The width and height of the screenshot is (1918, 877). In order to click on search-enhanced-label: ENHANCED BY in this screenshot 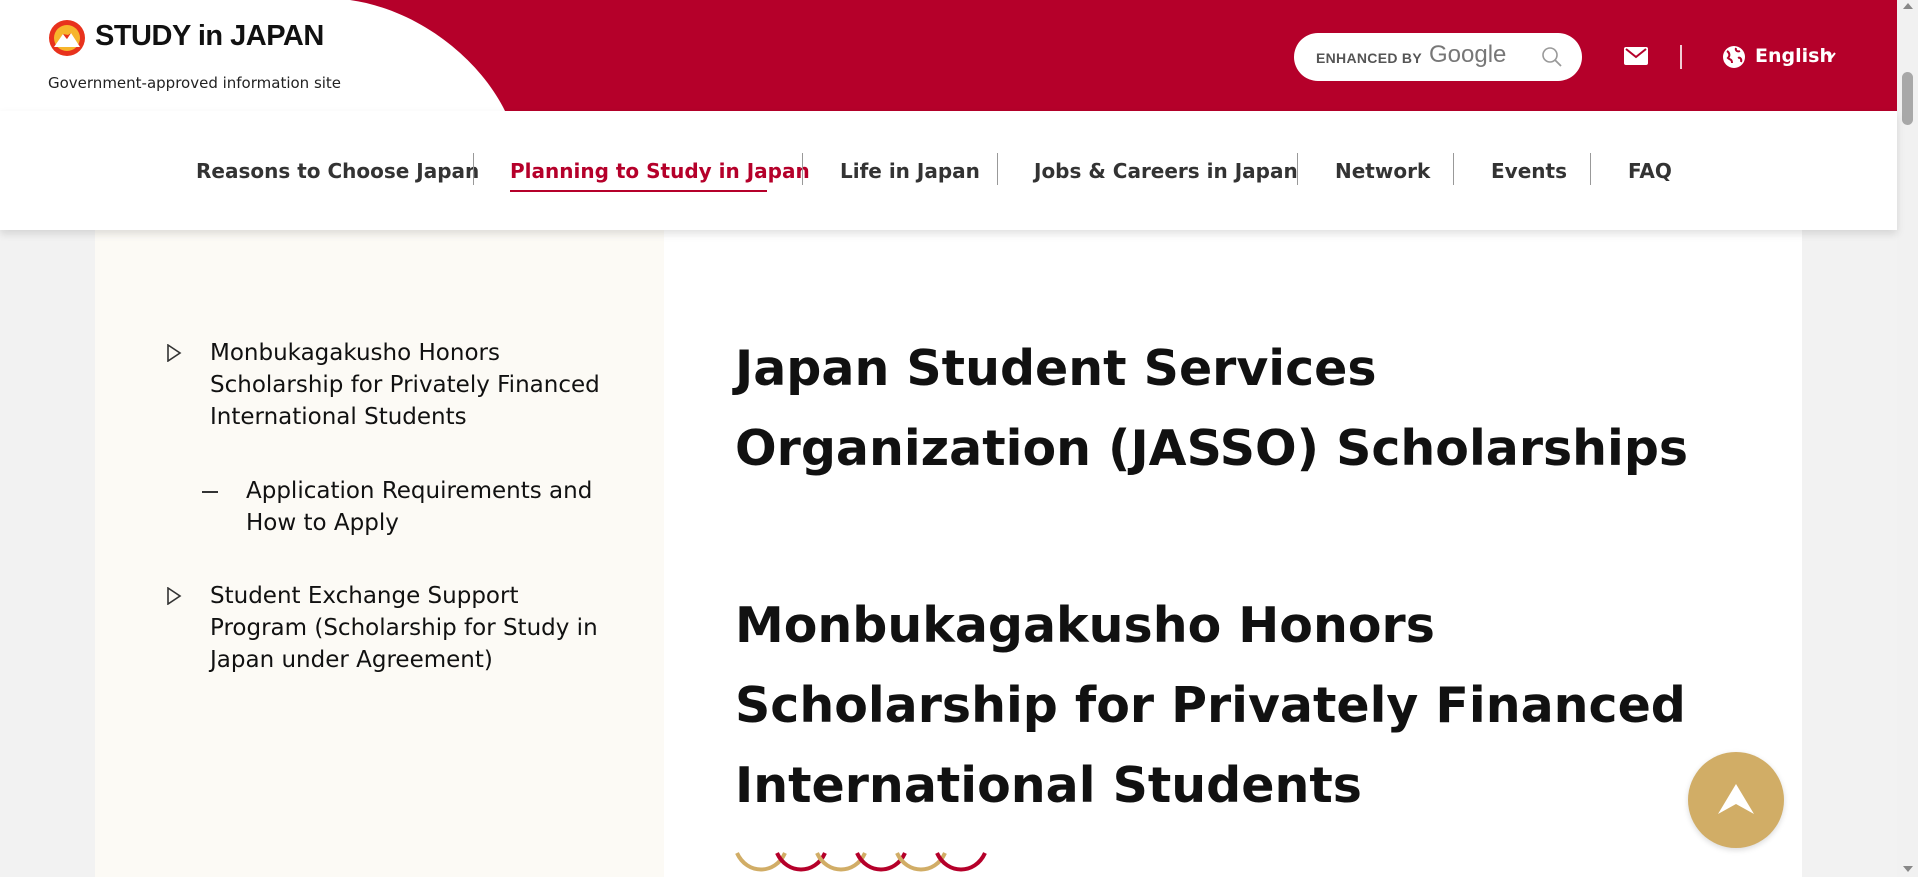, I will do `click(1369, 58)`.